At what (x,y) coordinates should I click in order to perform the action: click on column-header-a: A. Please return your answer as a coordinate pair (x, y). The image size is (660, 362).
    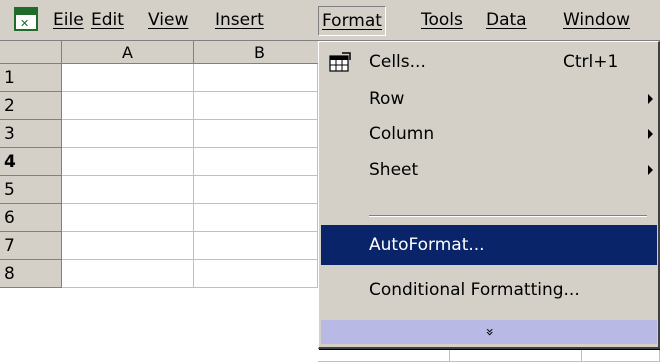
    Looking at the image, I should click on (128, 52).